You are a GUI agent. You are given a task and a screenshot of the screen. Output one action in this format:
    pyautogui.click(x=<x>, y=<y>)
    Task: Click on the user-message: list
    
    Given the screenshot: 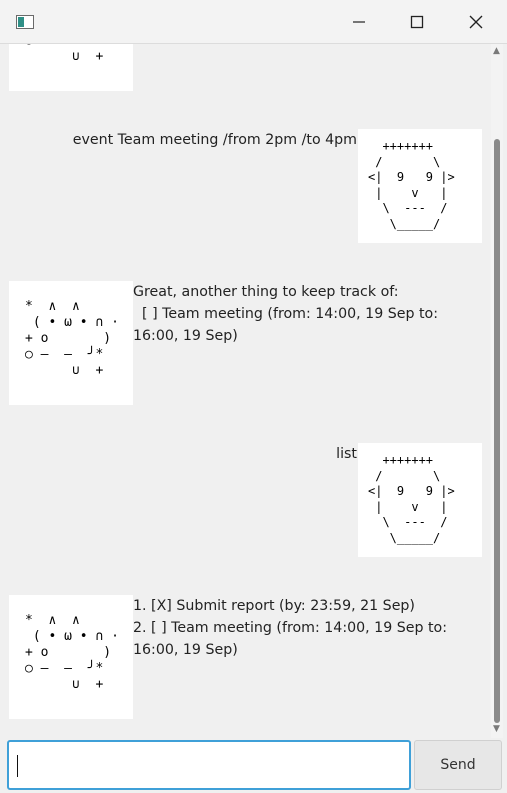 What is the action you would take?
    pyautogui.click(x=346, y=454)
    